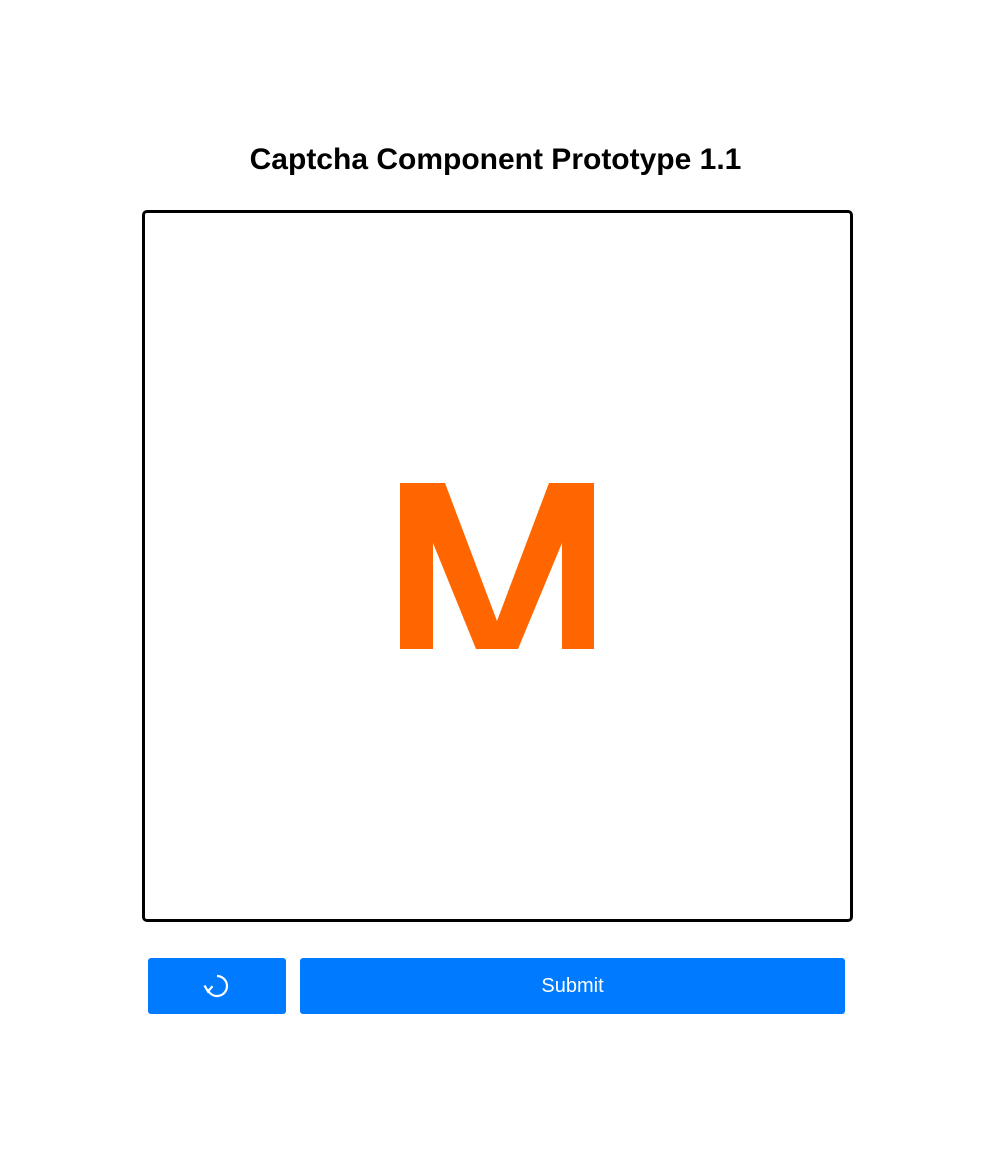  I want to click on refresh-icon, so click(217, 986).